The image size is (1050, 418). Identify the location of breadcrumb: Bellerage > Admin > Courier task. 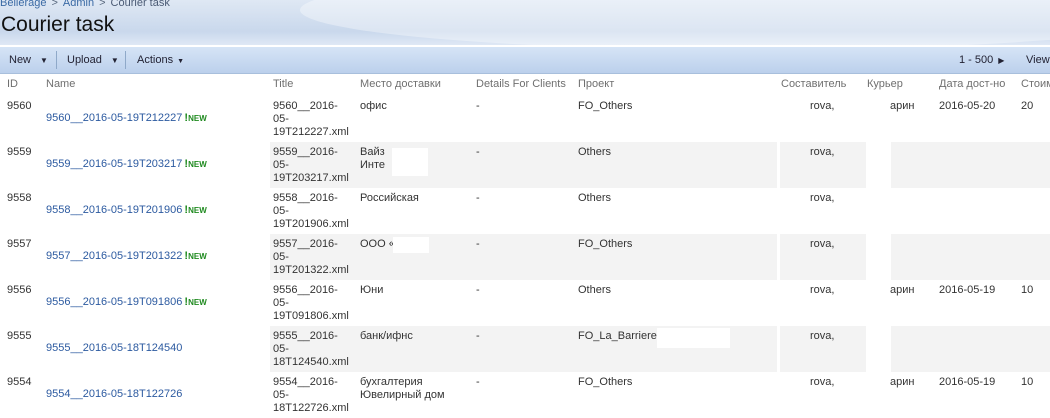
(85, 4).